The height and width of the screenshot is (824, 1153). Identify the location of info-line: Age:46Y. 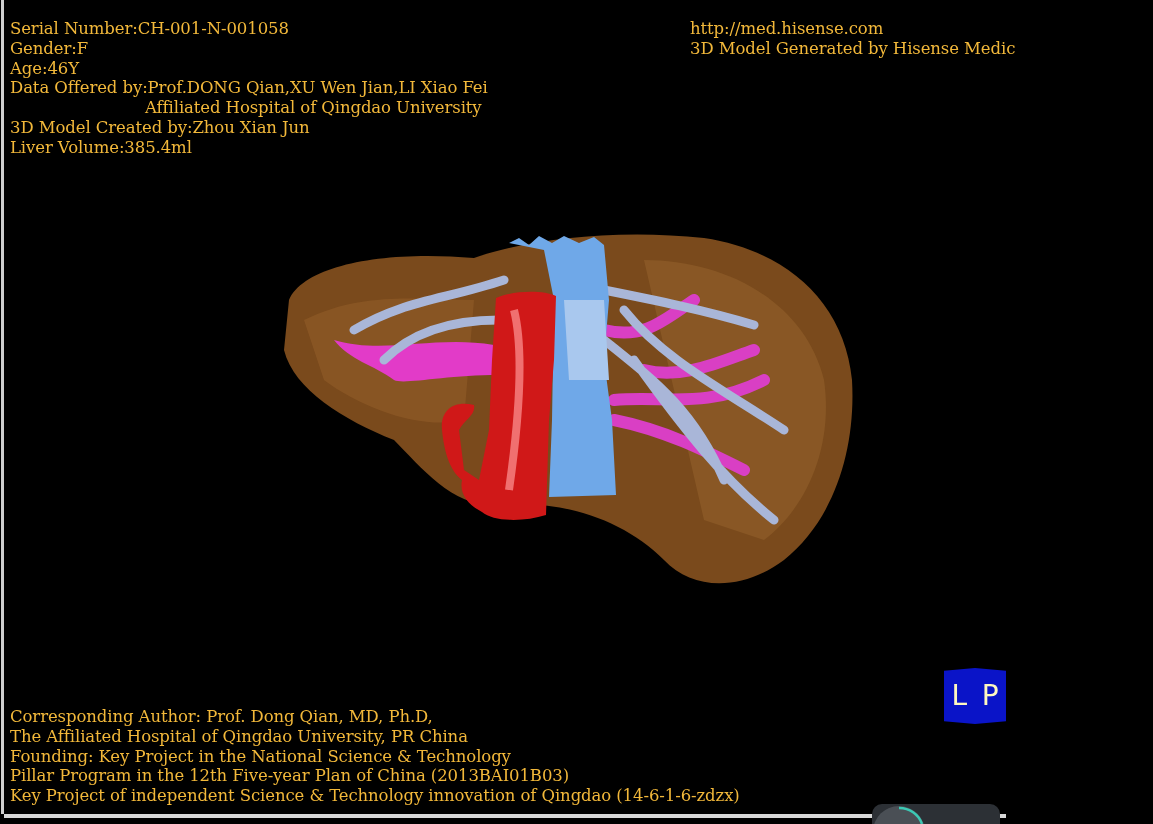
(44, 68).